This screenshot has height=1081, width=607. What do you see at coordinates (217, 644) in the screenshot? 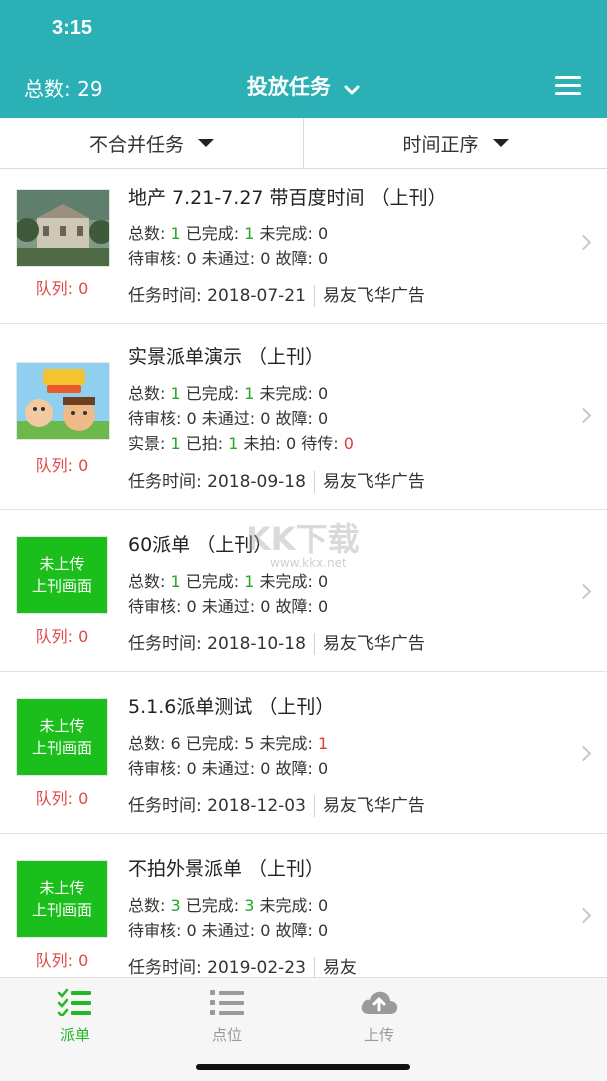
I see `task-time: 任务时间: 2018-10-18` at bounding box center [217, 644].